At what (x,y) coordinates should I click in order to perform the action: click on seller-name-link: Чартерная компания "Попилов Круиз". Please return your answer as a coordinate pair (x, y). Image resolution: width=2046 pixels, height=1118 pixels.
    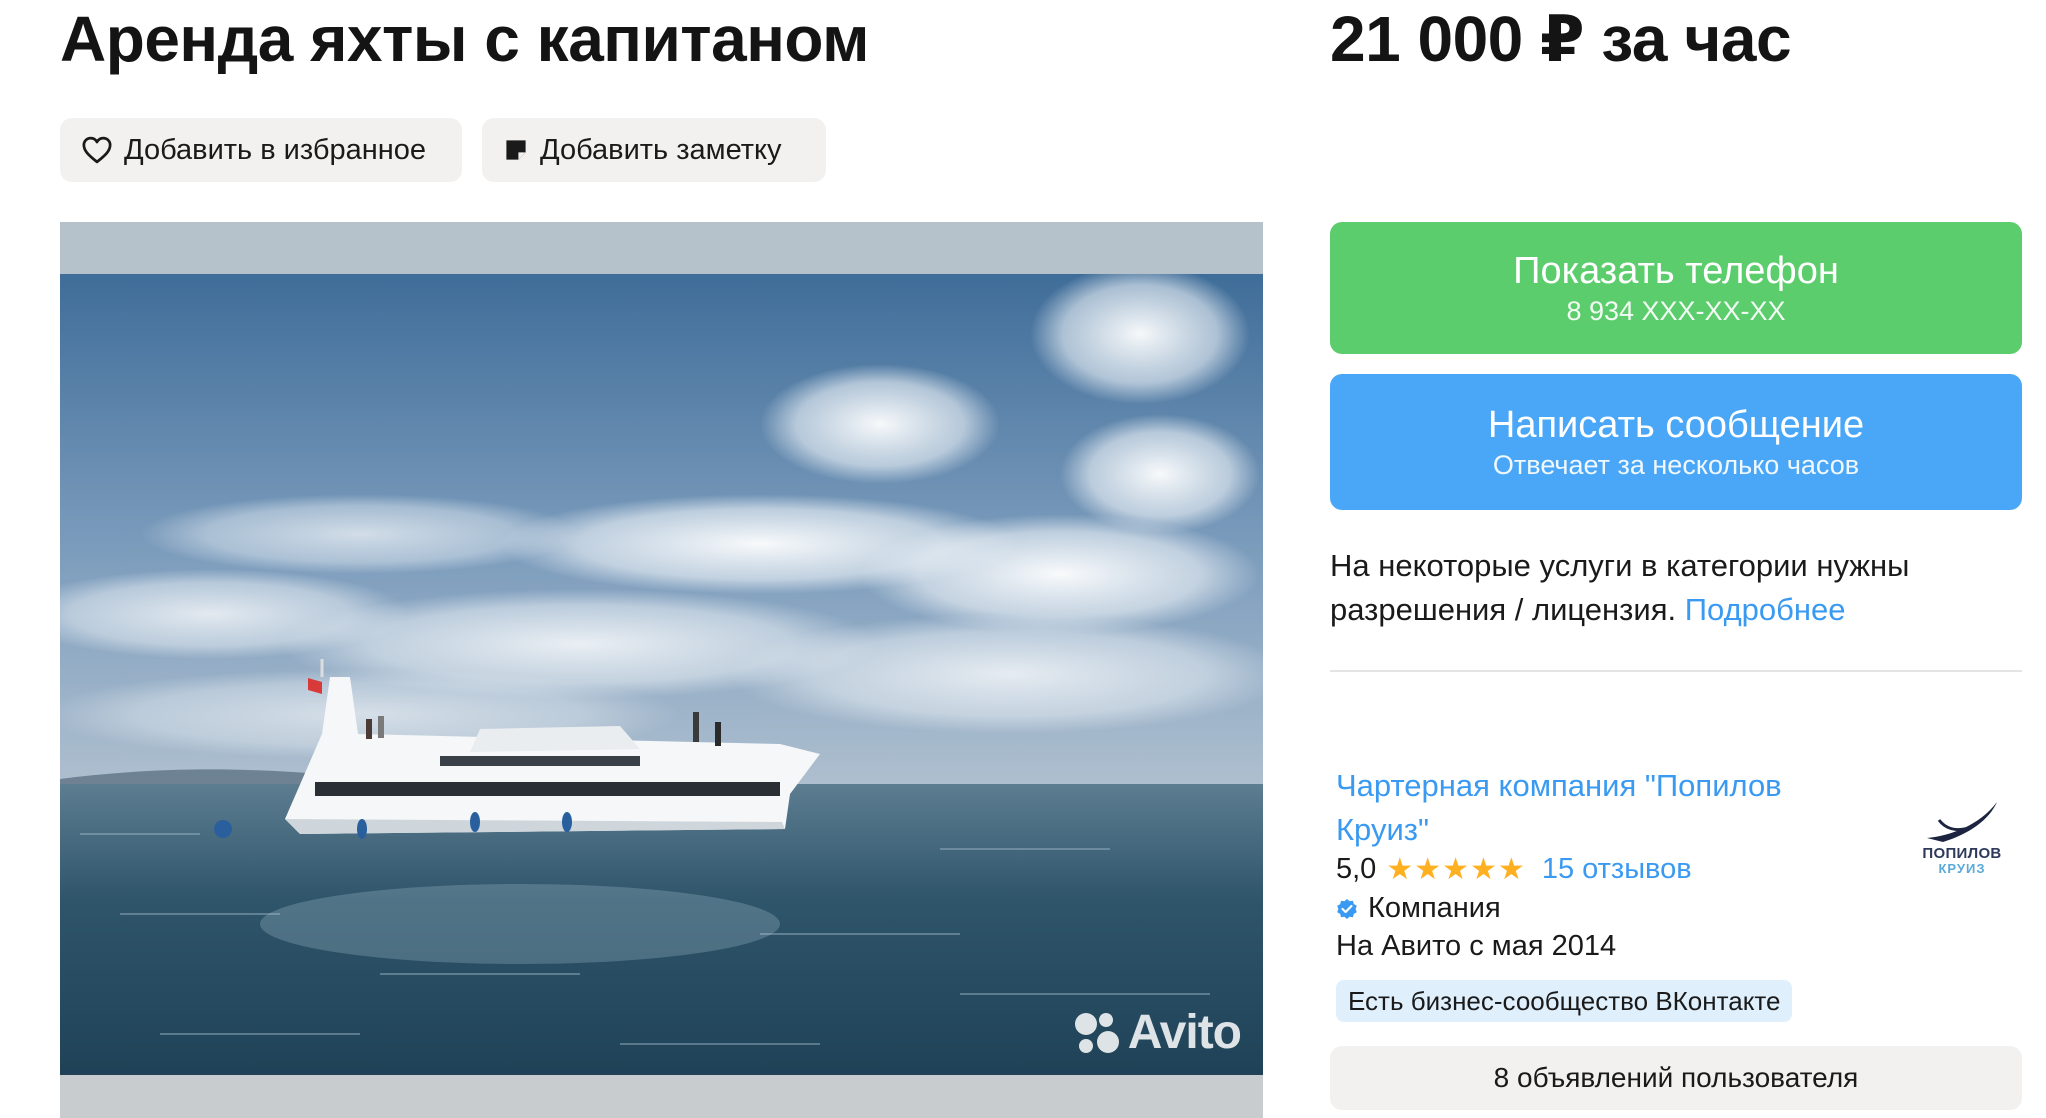
    Looking at the image, I should click on (1596, 808).